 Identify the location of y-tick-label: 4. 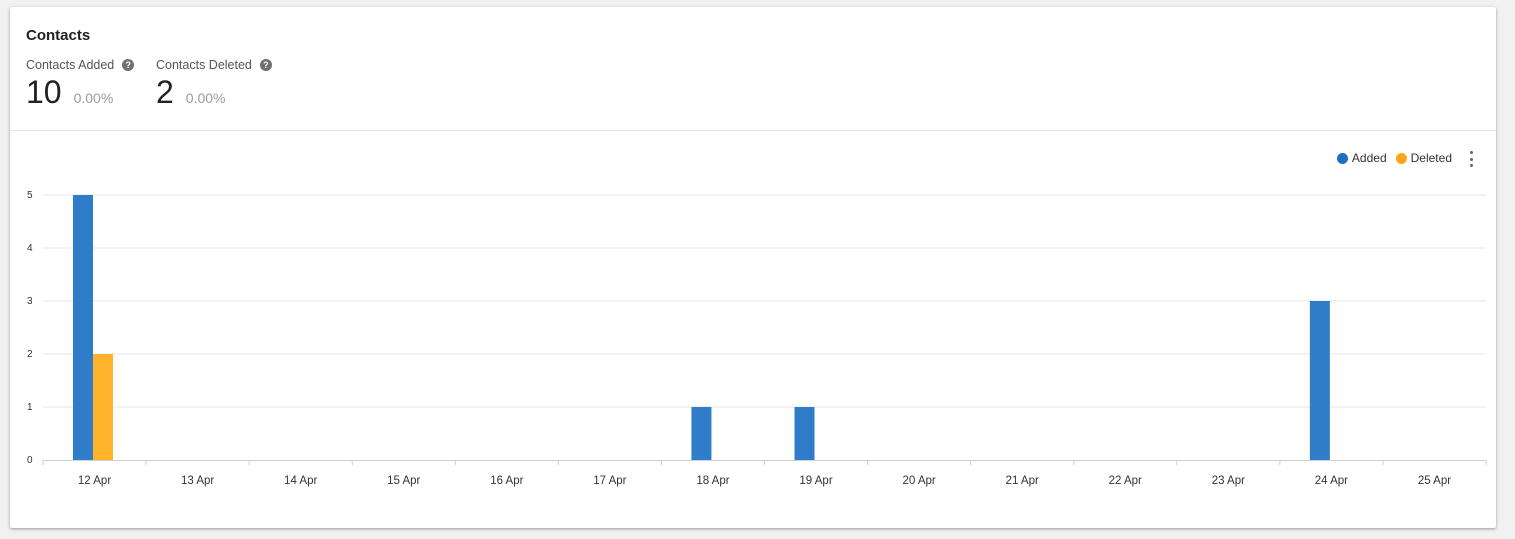
(30, 248).